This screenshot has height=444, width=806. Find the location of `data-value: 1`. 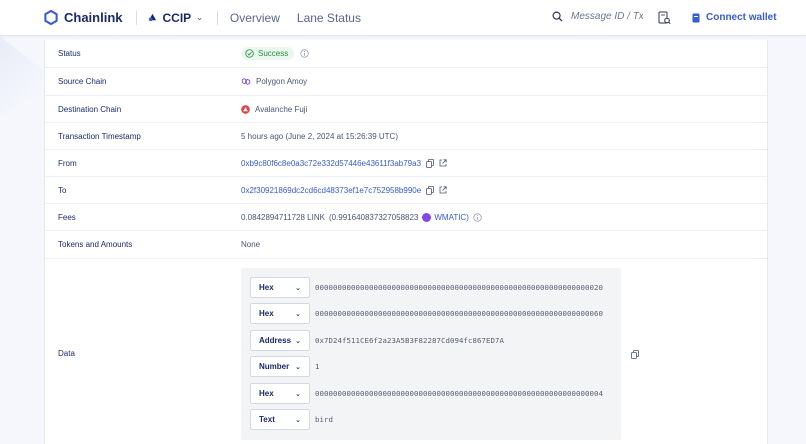

data-value: 1 is located at coordinates (317, 366).